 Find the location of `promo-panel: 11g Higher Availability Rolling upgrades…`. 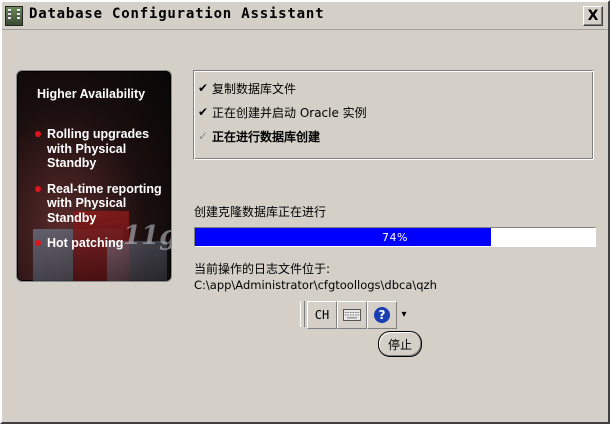

promo-panel: 11g Higher Availability Rolling upgrades… is located at coordinates (94, 176).